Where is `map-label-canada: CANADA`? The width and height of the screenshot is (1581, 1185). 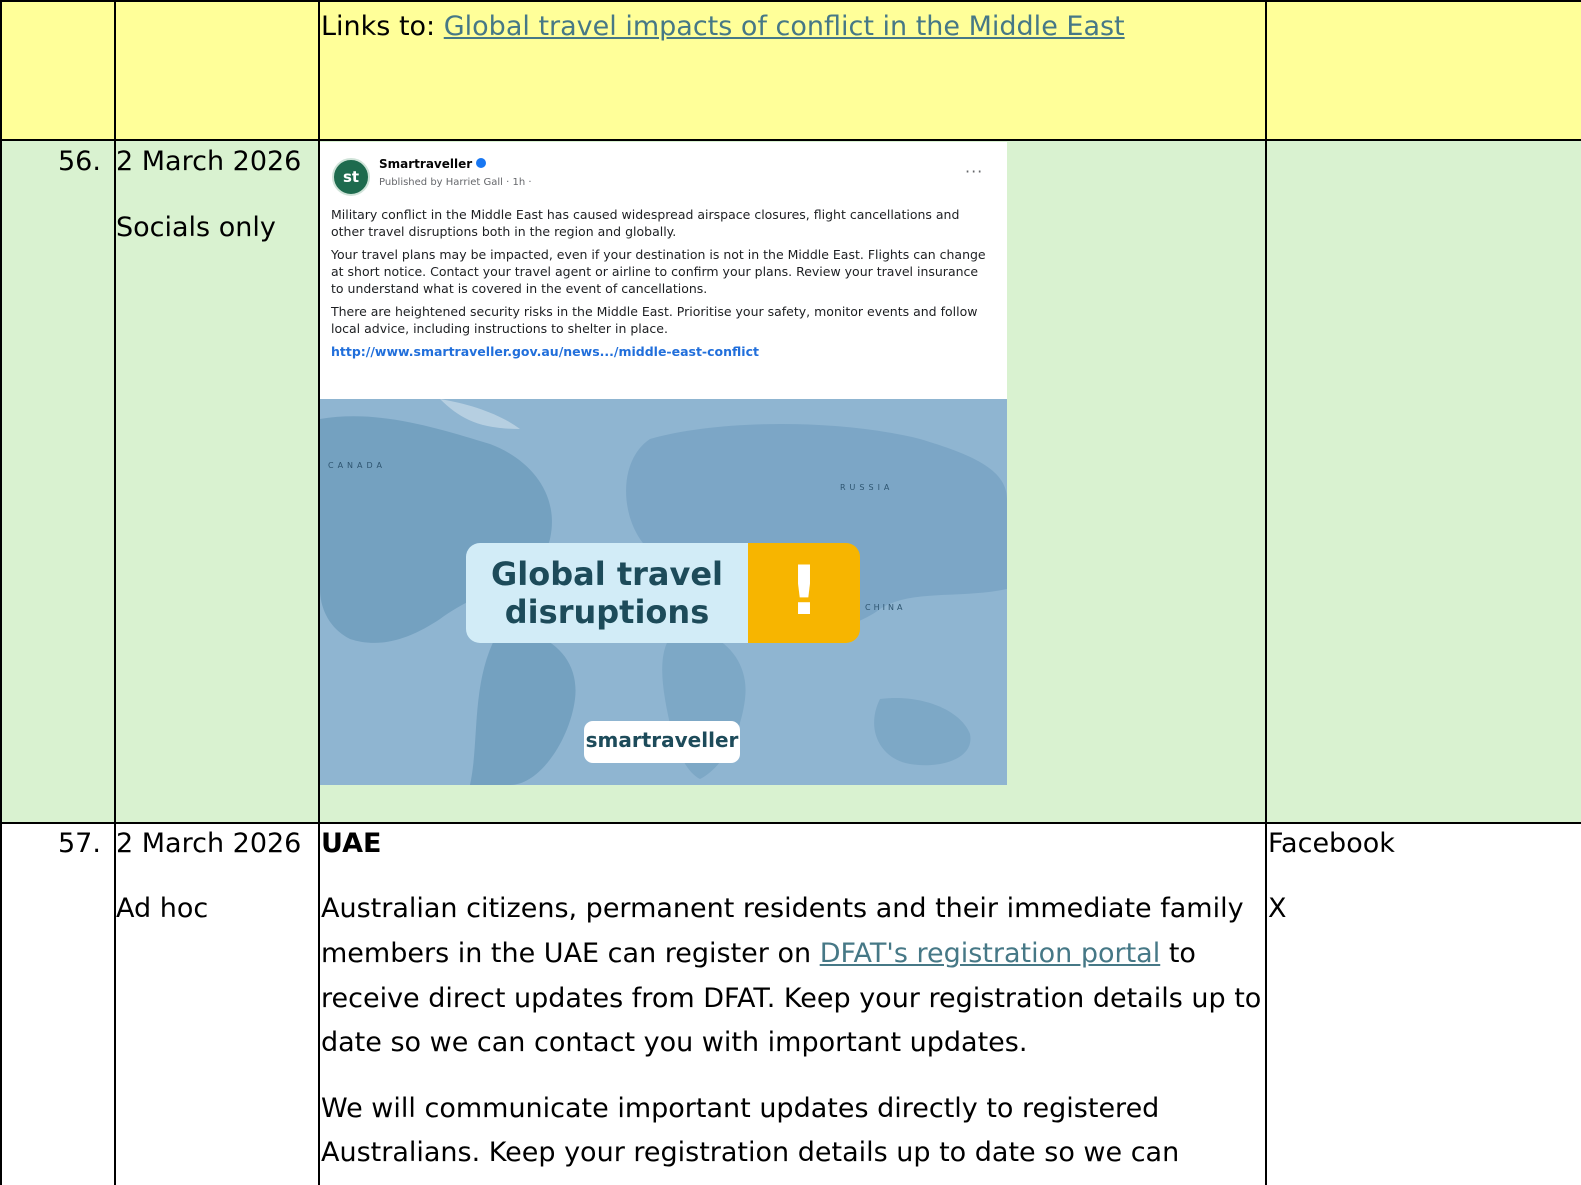 map-label-canada: CANADA is located at coordinates (357, 465).